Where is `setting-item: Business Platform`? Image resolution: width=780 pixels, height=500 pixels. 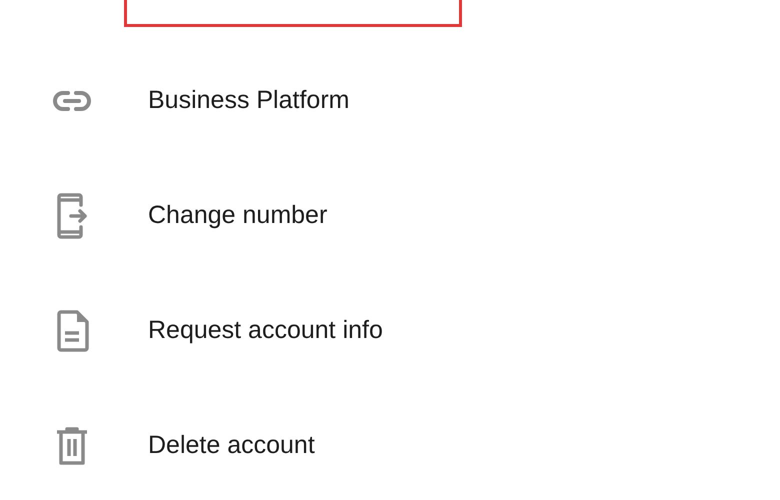
setting-item: Business Platform is located at coordinates (249, 100).